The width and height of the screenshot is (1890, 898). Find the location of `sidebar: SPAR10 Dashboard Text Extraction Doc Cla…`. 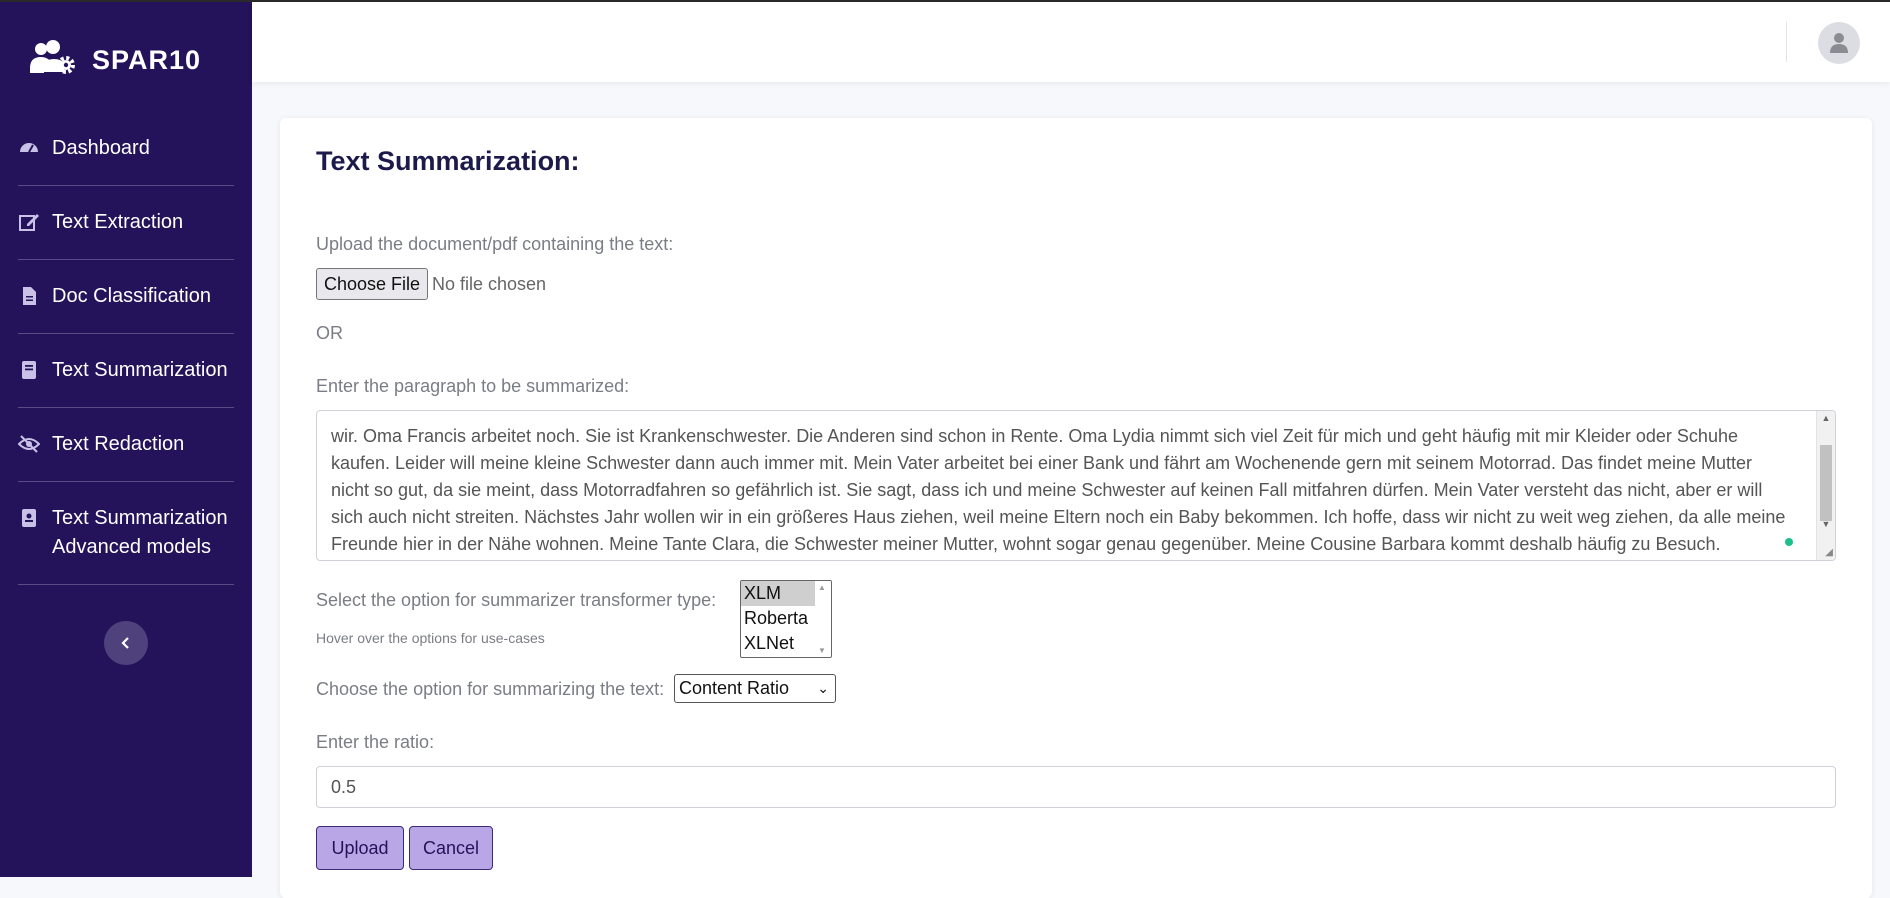

sidebar: SPAR10 Dashboard Text Extraction Doc Cla… is located at coordinates (126, 439).